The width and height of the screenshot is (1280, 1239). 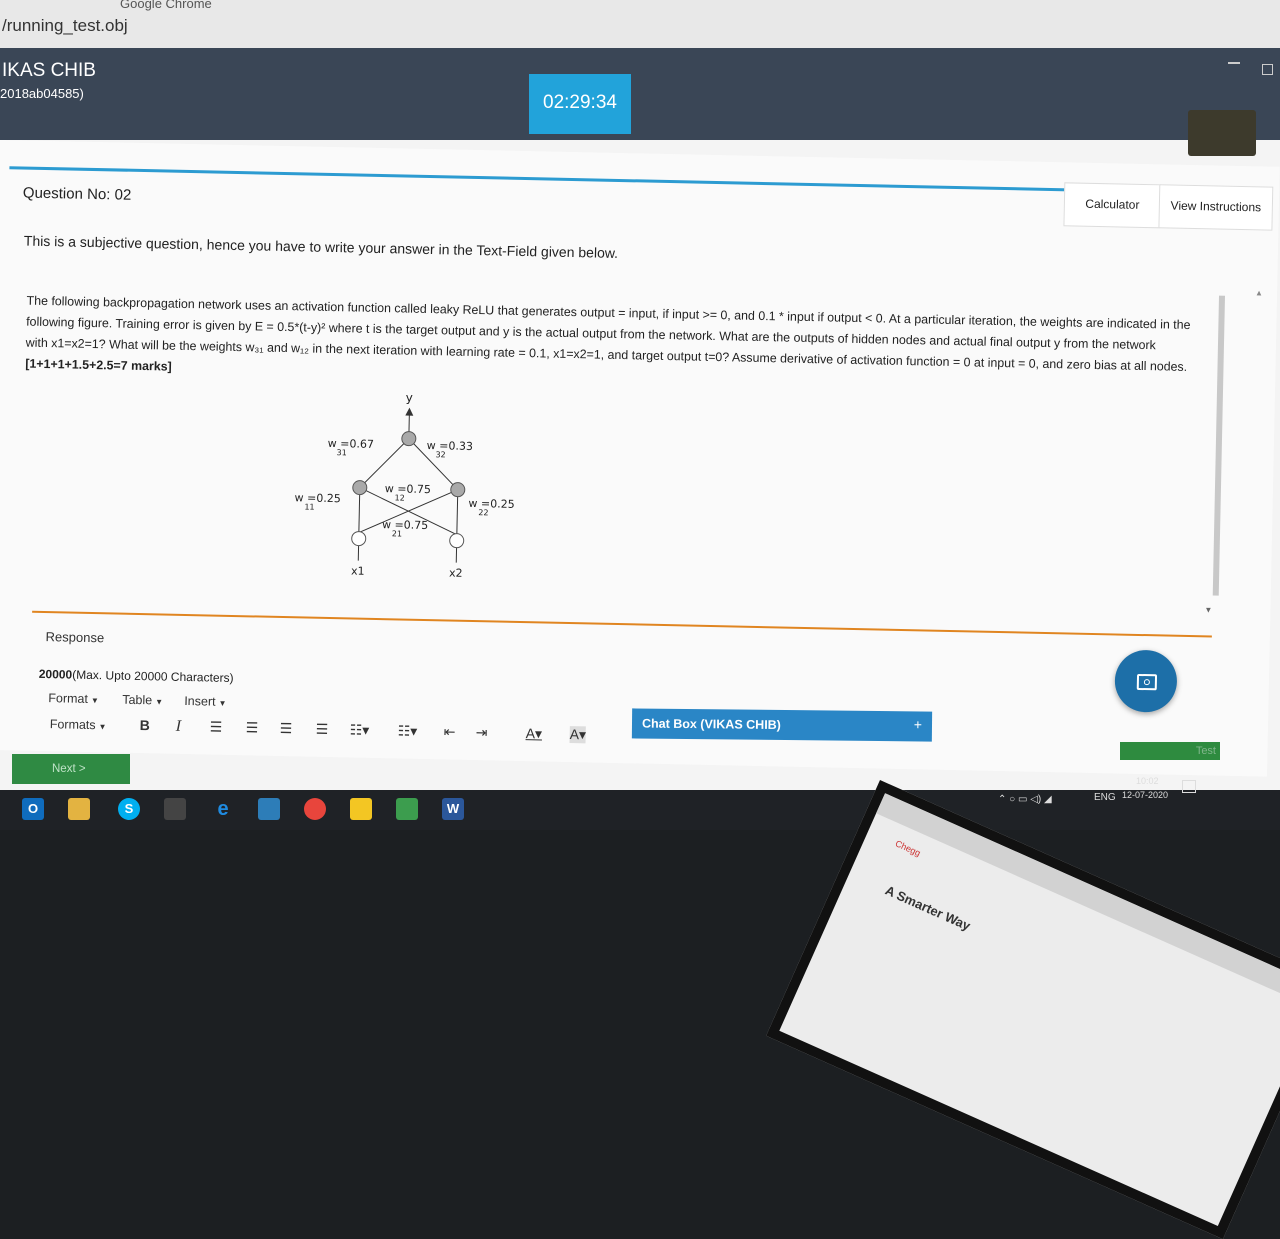 What do you see at coordinates (409, 438) in the screenshot?
I see `output-node` at bounding box center [409, 438].